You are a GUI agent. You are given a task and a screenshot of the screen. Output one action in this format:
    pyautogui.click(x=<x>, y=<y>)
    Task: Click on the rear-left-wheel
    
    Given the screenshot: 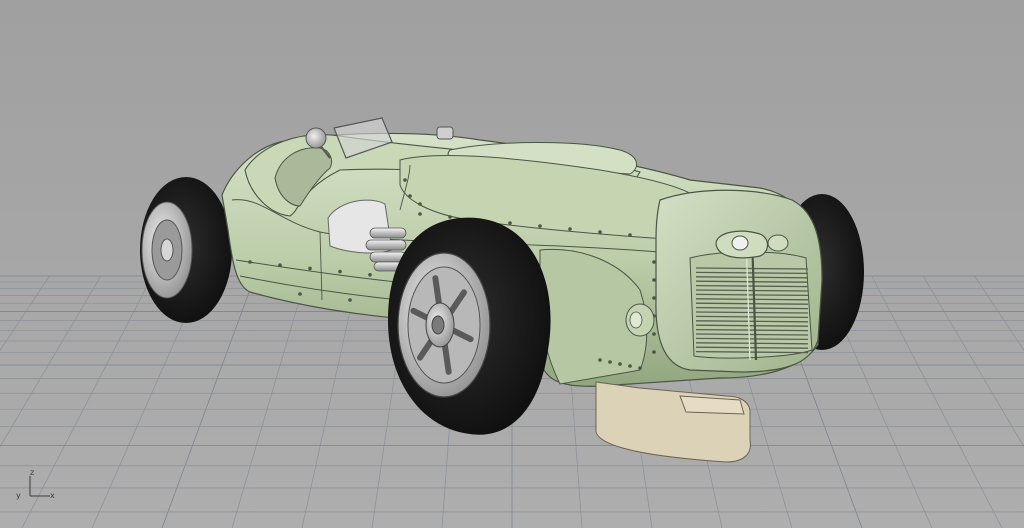 What is the action you would take?
    pyautogui.click(x=186, y=250)
    